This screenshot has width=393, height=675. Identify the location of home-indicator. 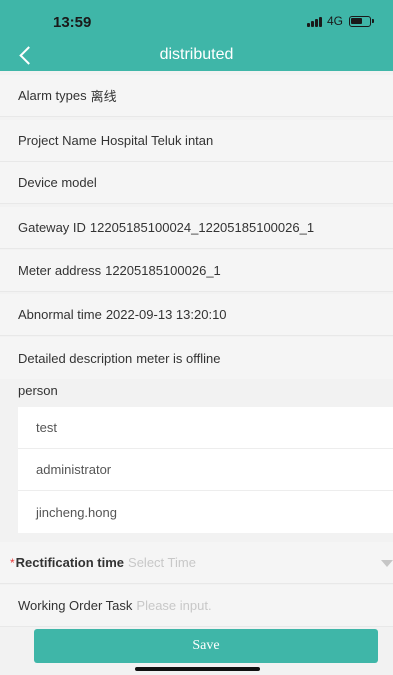
(197, 669).